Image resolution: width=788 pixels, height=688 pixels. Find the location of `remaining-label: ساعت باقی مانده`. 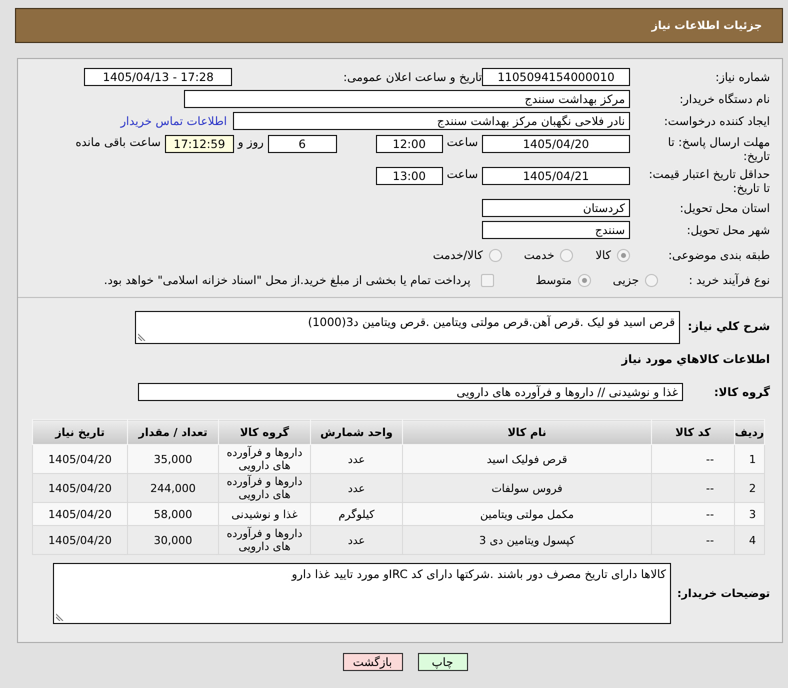

remaining-label: ساعت باقی مانده is located at coordinates (118, 142).